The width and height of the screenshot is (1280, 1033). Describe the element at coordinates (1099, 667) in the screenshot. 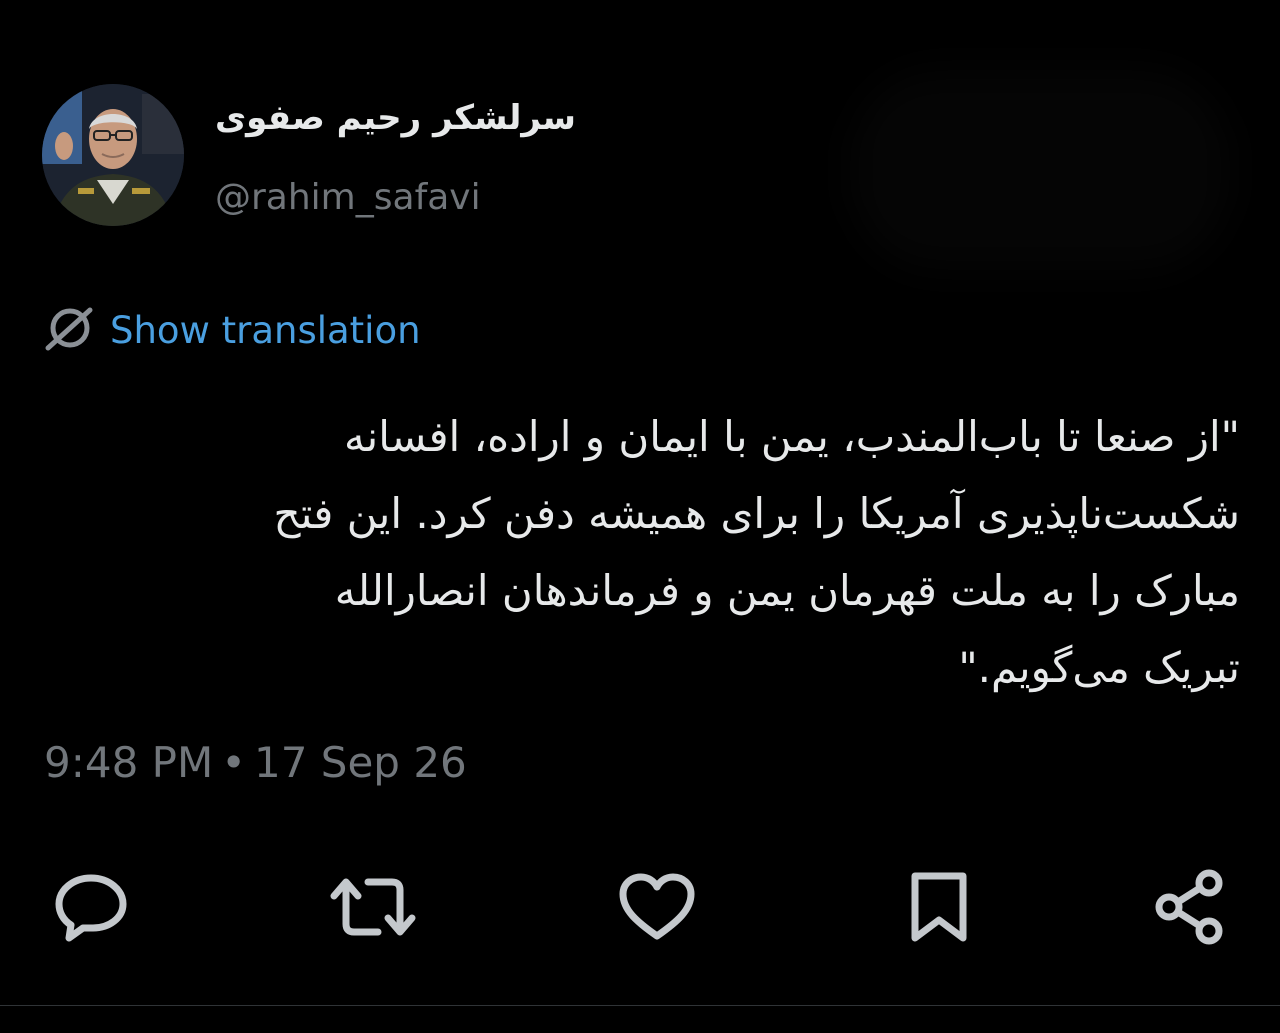

I see `tweet-text-line: تبریک می‌گویم."` at that location.